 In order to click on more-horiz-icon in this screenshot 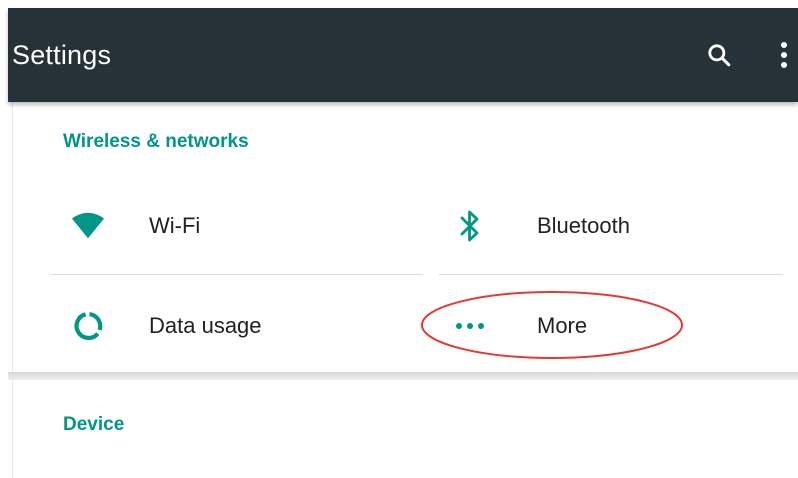, I will do `click(470, 326)`.